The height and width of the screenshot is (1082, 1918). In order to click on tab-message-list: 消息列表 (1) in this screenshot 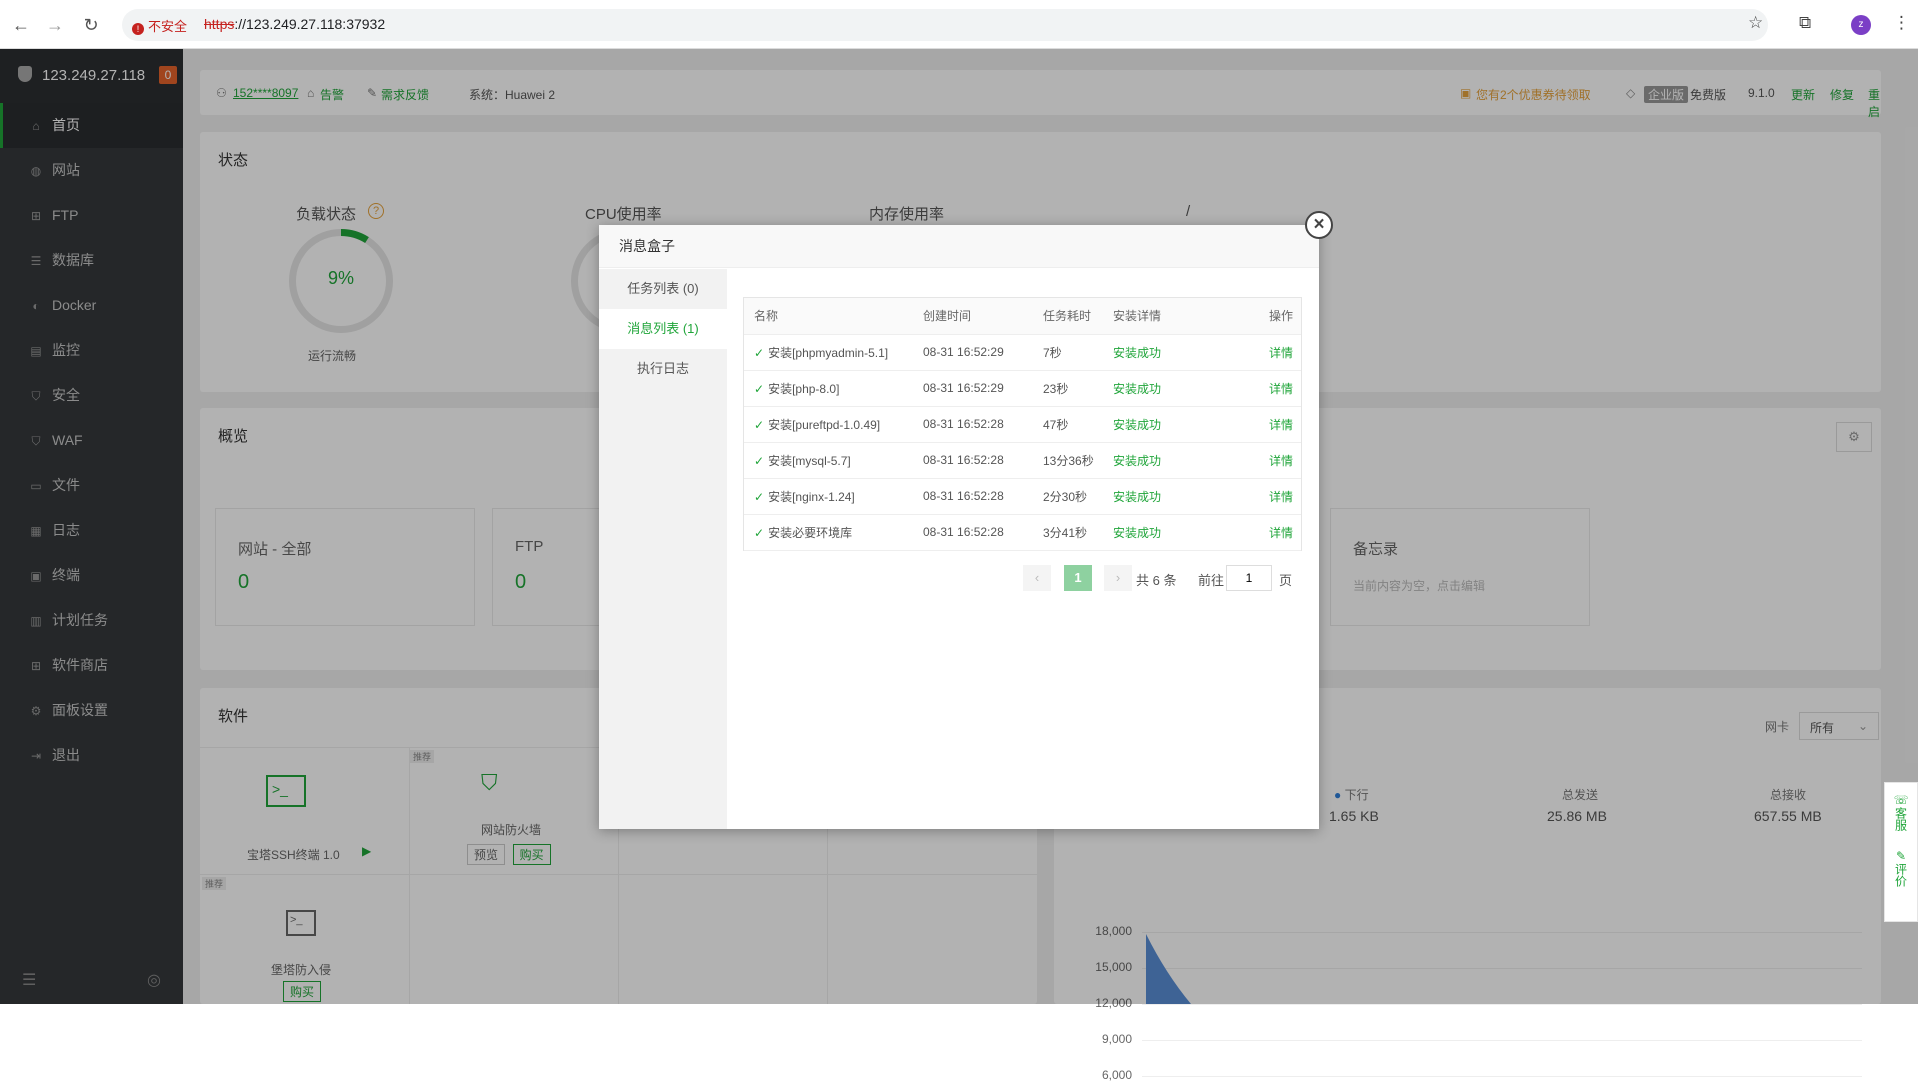, I will do `click(663, 329)`.